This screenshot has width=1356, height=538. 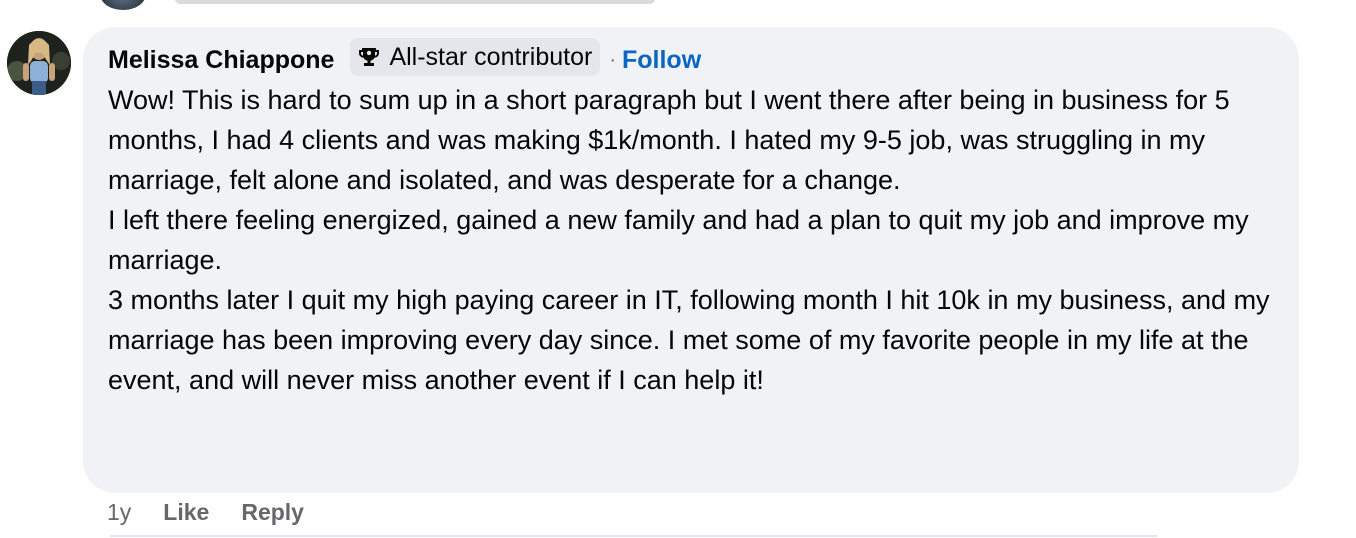 I want to click on next-reply-input-edge, so click(x=634, y=536).